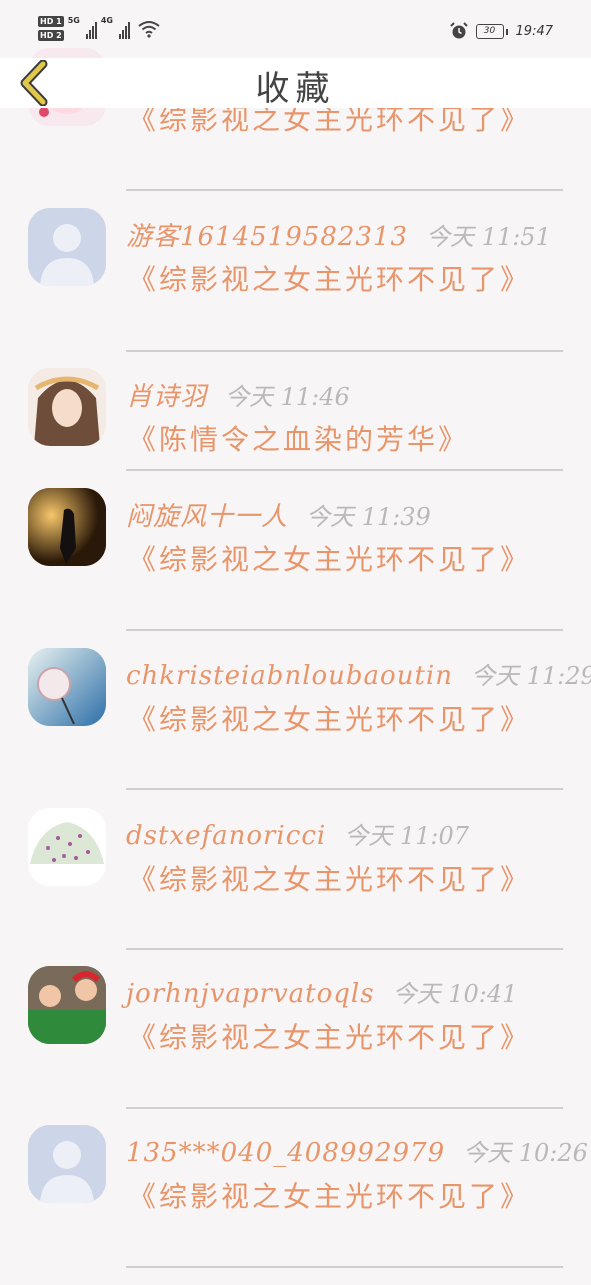 Image resolution: width=591 pixels, height=1285 pixels. I want to click on list-item: 游客1614519582313 今天 11:51 《综影视之女主光环不见了》, so click(295, 288).